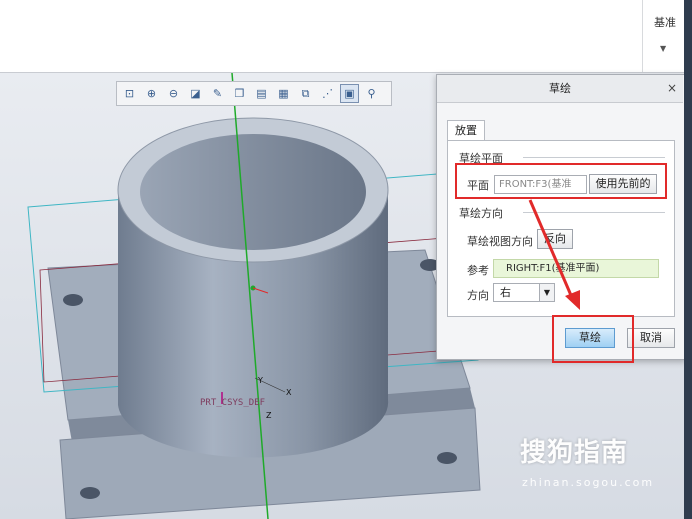  Describe the element at coordinates (574, 453) in the screenshot. I see `watermark-logo: 搜狗指南` at that location.